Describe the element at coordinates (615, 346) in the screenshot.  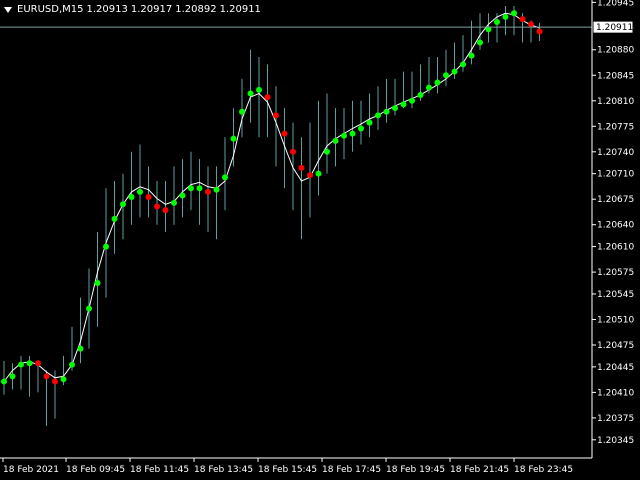
I see `price-tick-label: 1.20475` at that location.